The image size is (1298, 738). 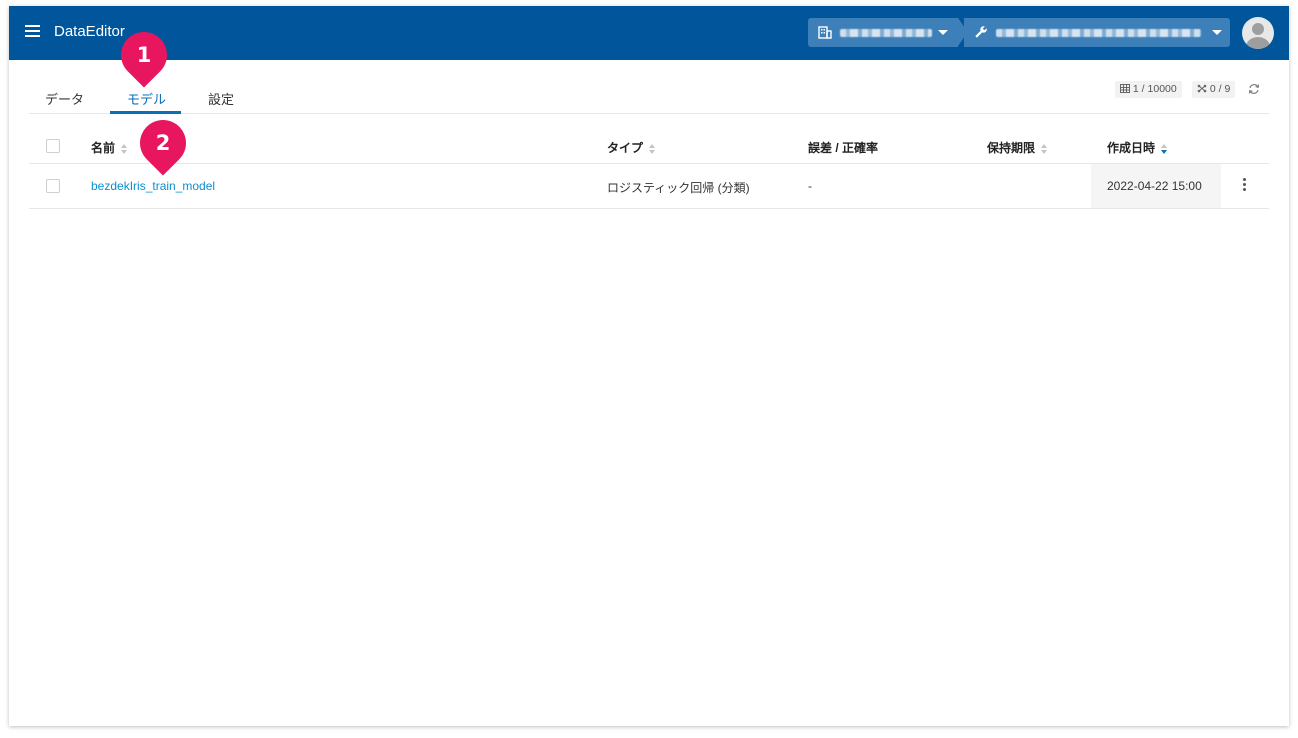 I want to click on model-icon, so click(x=1202, y=88).